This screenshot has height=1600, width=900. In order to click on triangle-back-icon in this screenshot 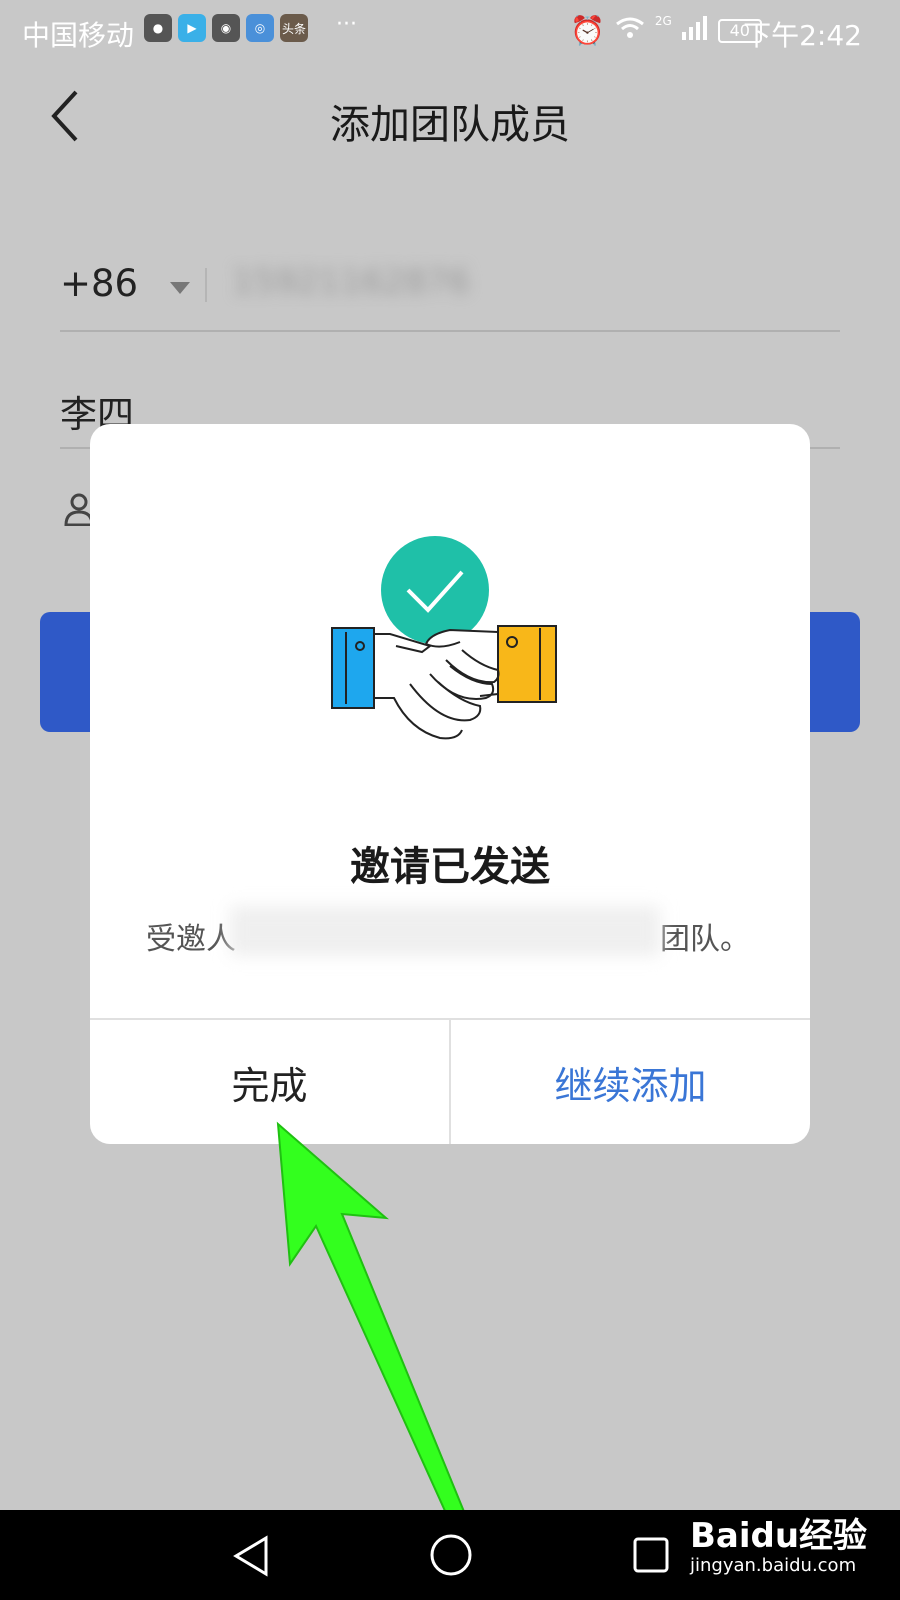, I will do `click(250, 1556)`.